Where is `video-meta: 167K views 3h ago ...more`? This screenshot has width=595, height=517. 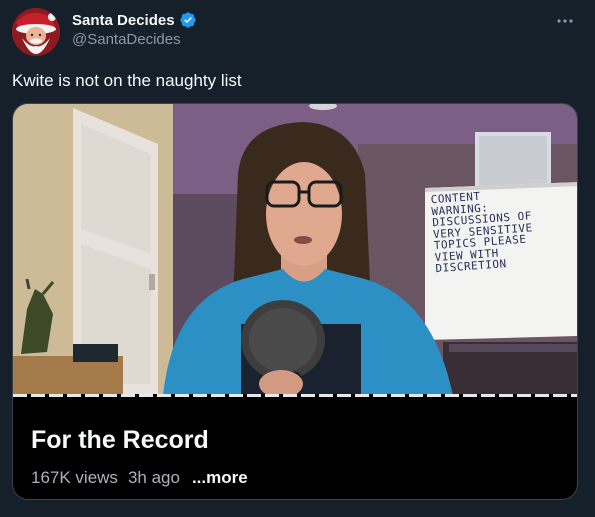 video-meta: 167K views 3h ago ...more is located at coordinates (139, 478).